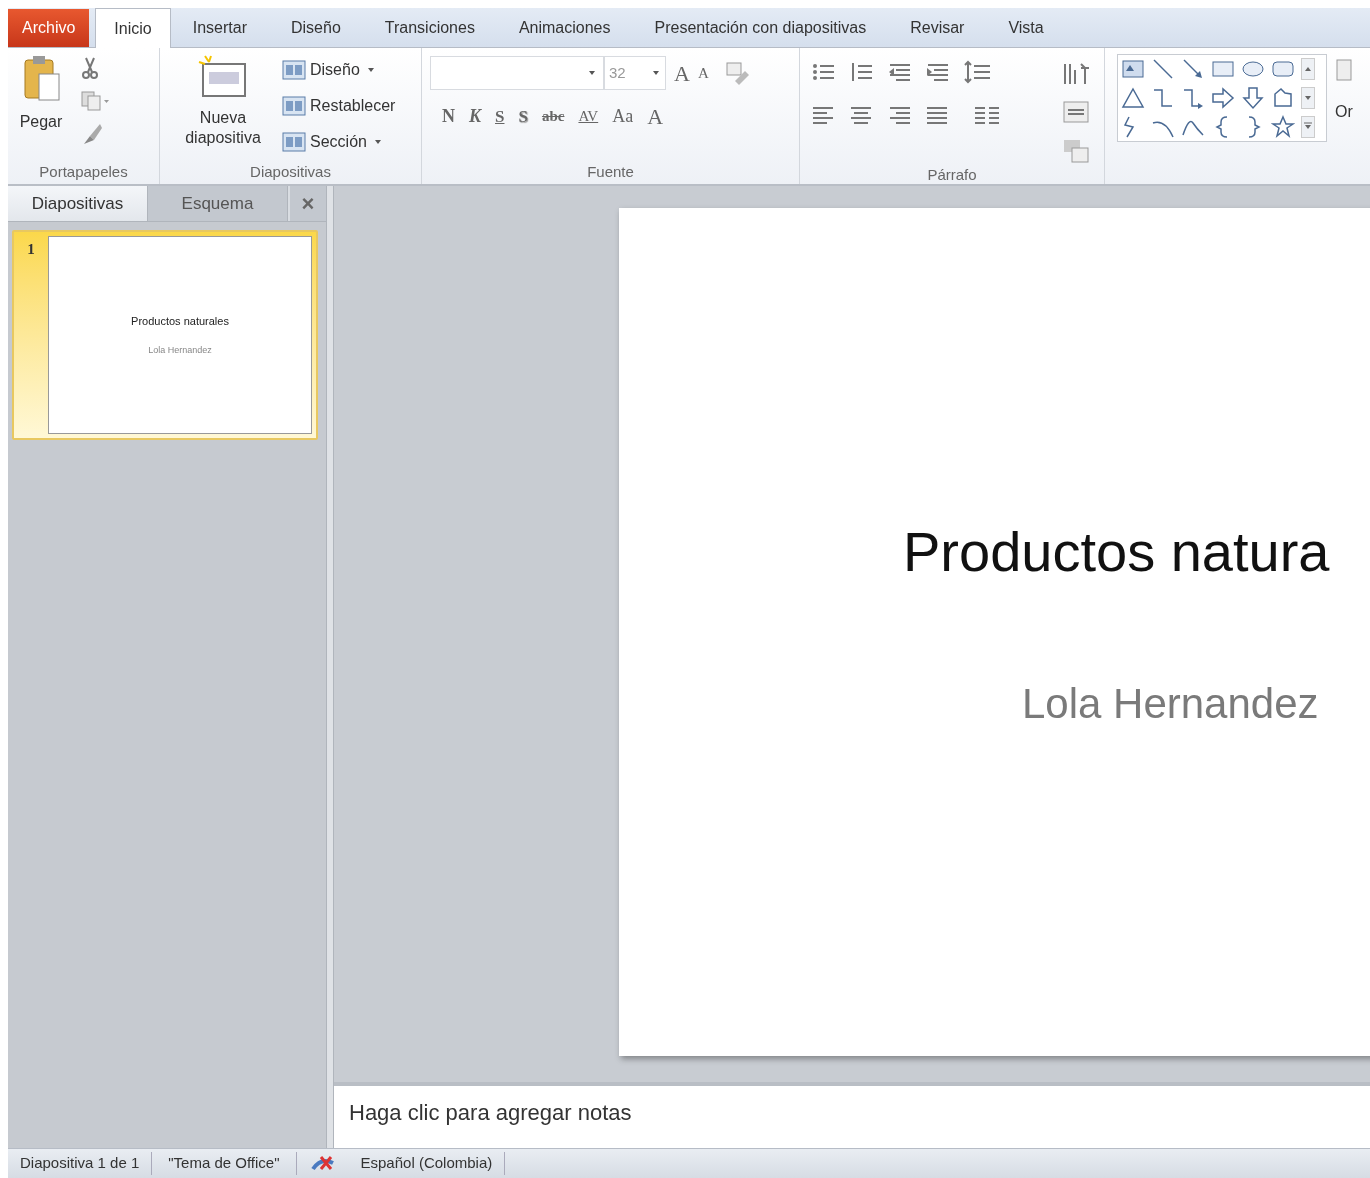  What do you see at coordinates (978, 72) in the screenshot?
I see `line-spacing-icon` at bounding box center [978, 72].